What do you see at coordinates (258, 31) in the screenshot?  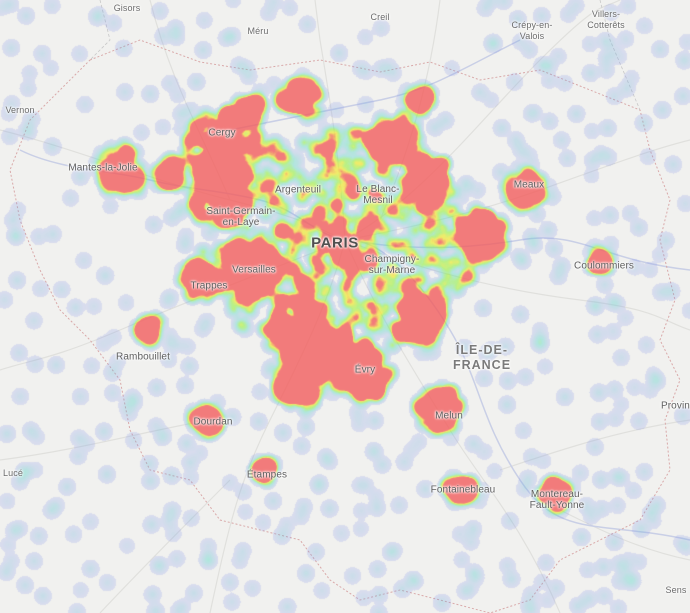 I see `label-meru: Méru` at bounding box center [258, 31].